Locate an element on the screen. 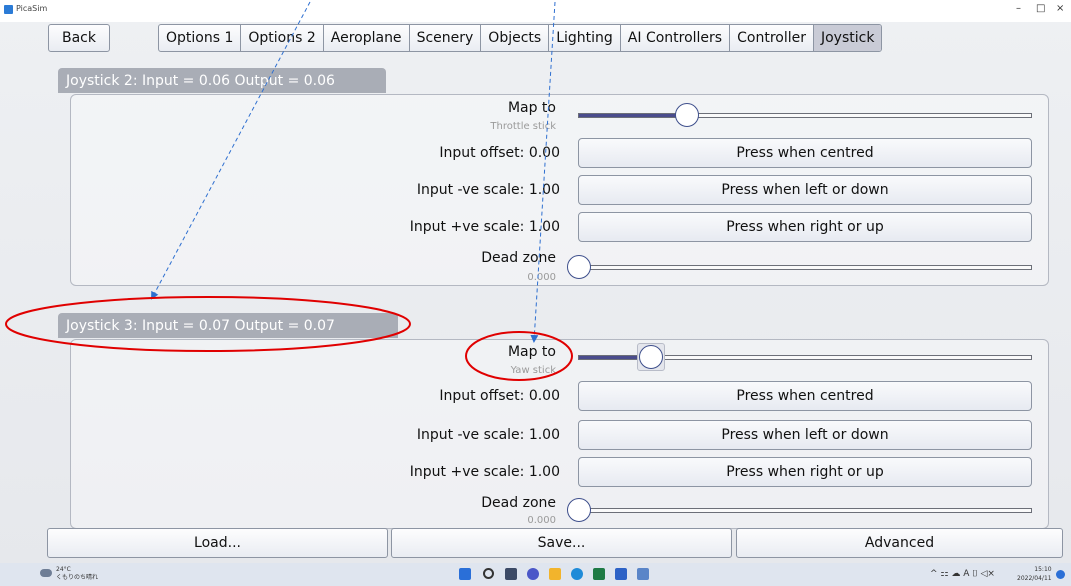 Image resolution: width=1071 pixels, height=586 pixels. map-to-value: Throttle stick is located at coordinates (523, 126).